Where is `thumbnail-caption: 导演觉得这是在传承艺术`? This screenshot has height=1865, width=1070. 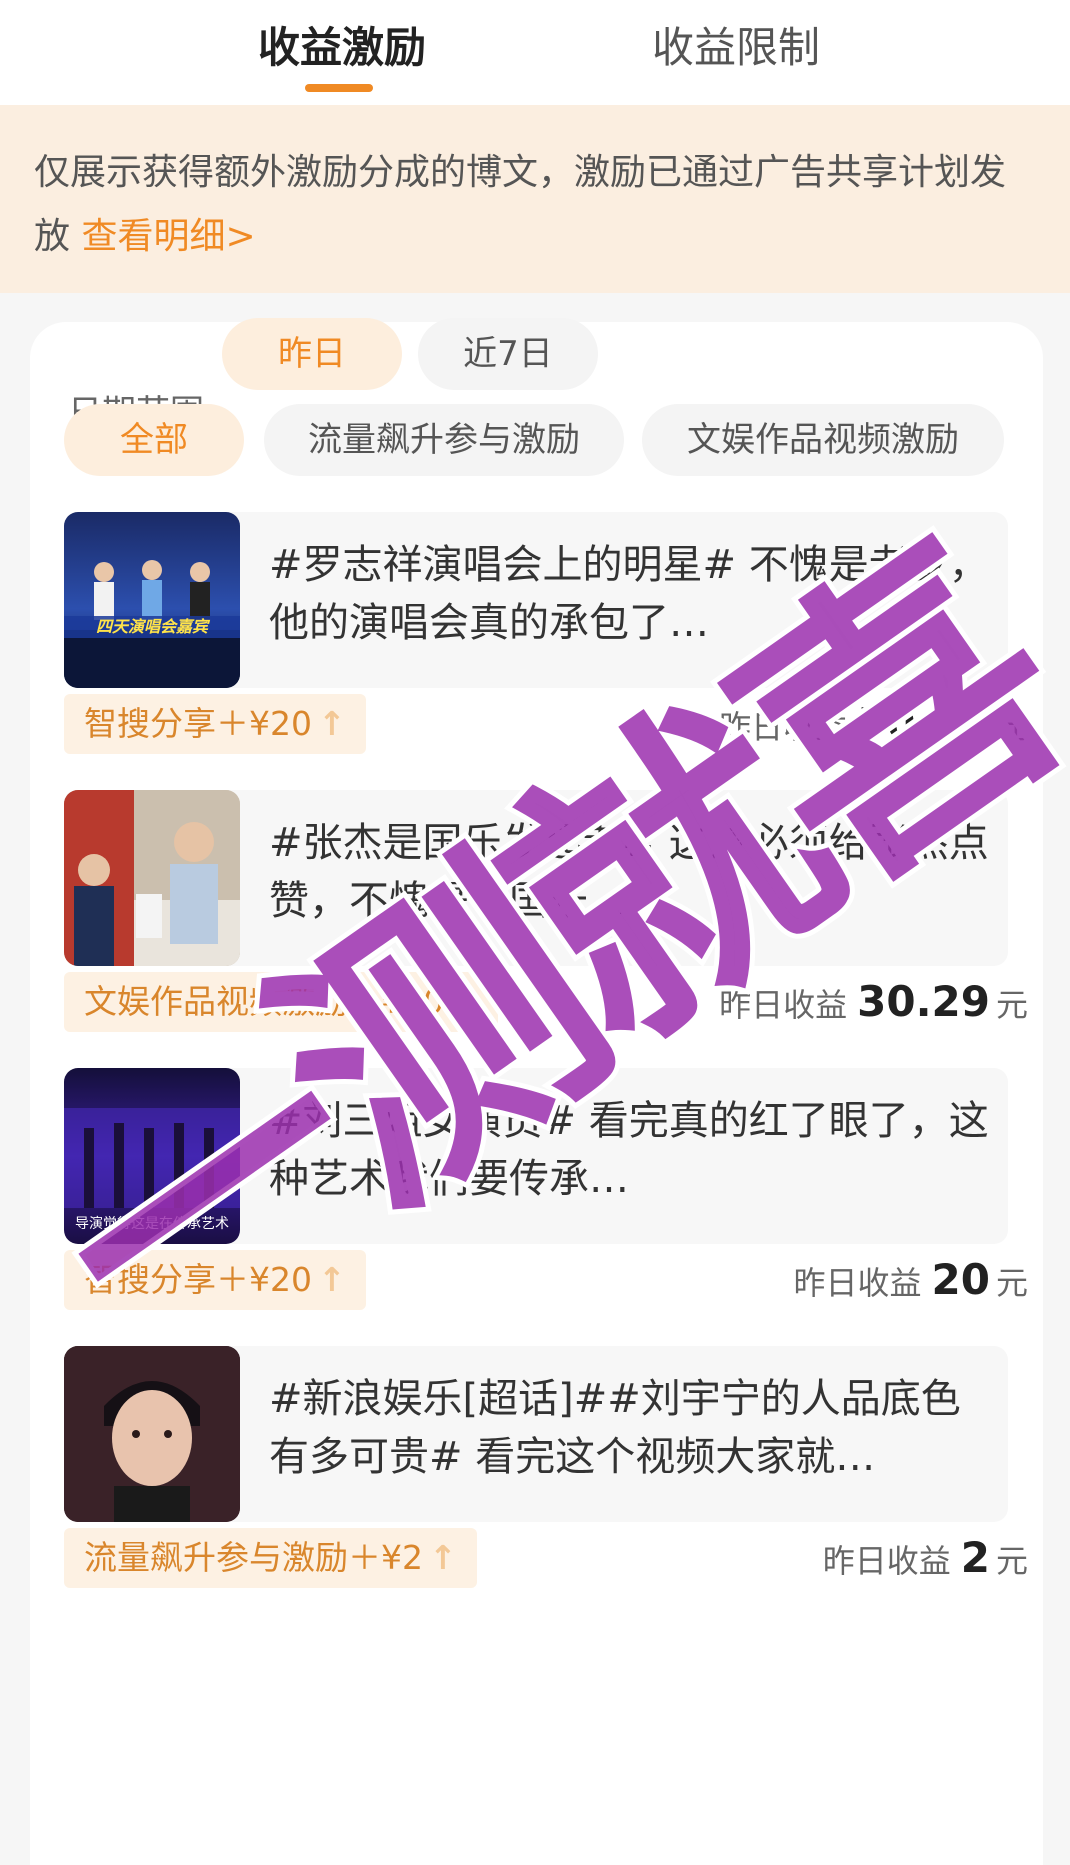 thumbnail-caption: 导演觉得这是在传承艺术 is located at coordinates (152, 1224).